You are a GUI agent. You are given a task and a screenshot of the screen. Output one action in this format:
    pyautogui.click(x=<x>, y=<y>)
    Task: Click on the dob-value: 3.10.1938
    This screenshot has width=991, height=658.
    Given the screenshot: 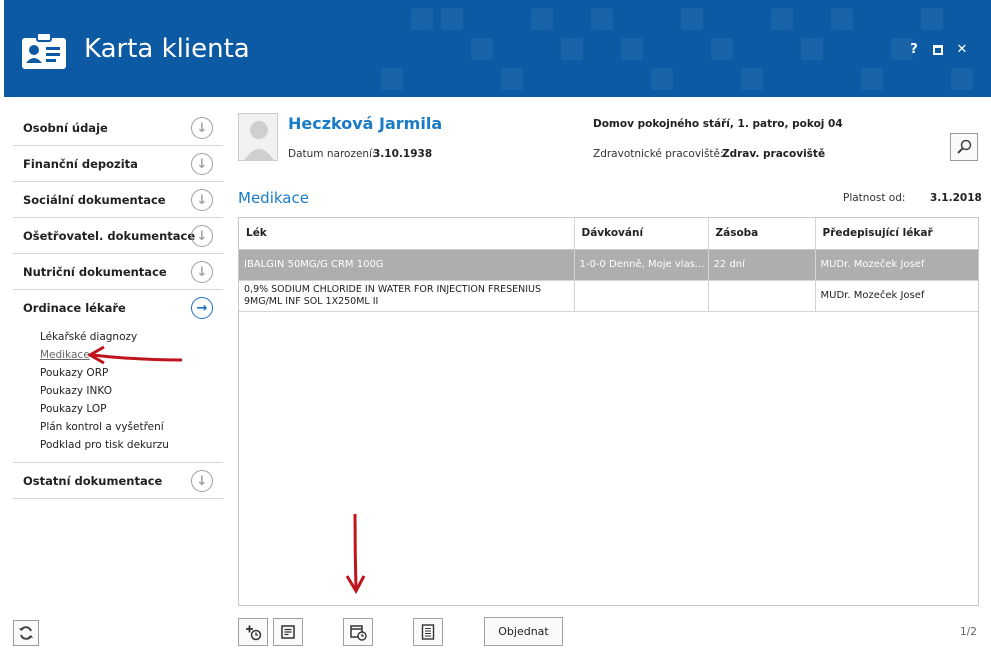 What is the action you would take?
    pyautogui.click(x=403, y=154)
    